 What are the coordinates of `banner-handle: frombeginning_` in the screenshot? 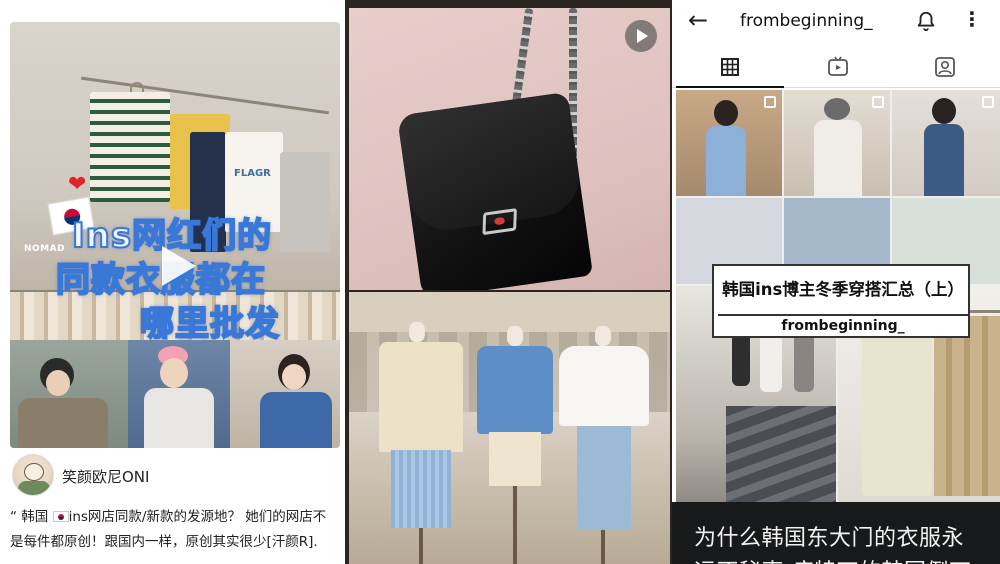 It's located at (843, 324).